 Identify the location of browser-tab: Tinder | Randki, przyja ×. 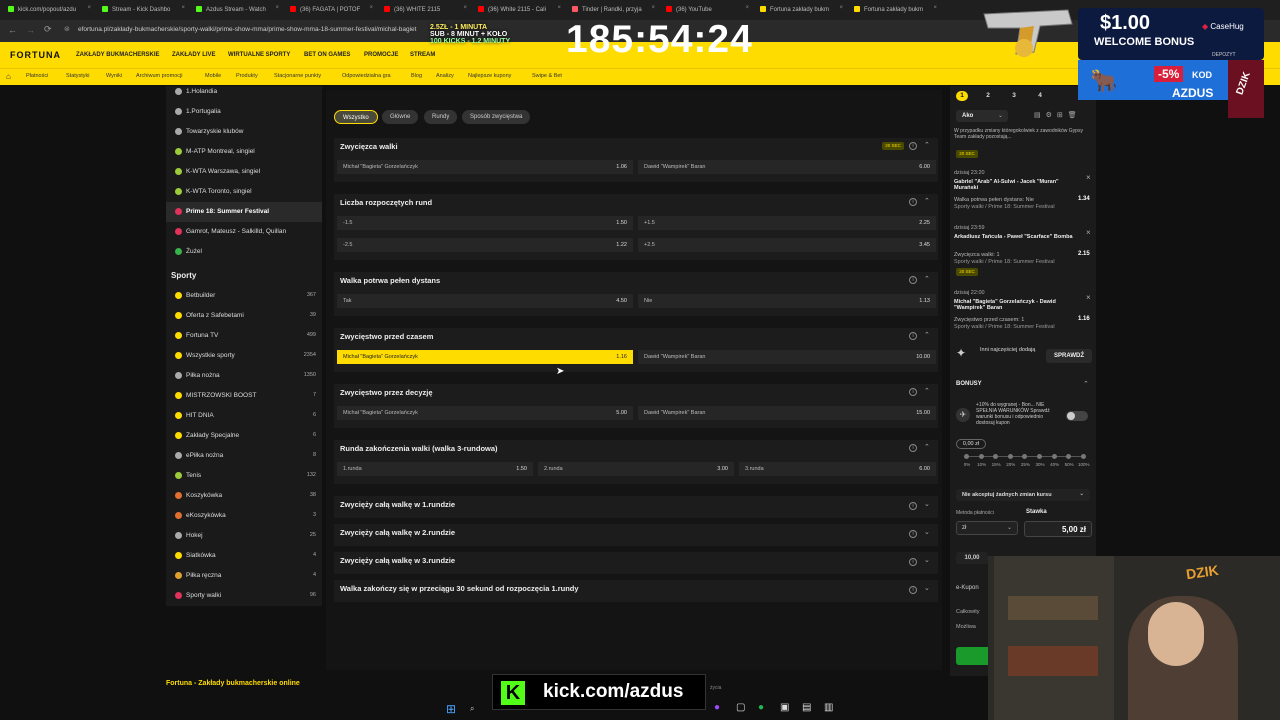
(612, 10).